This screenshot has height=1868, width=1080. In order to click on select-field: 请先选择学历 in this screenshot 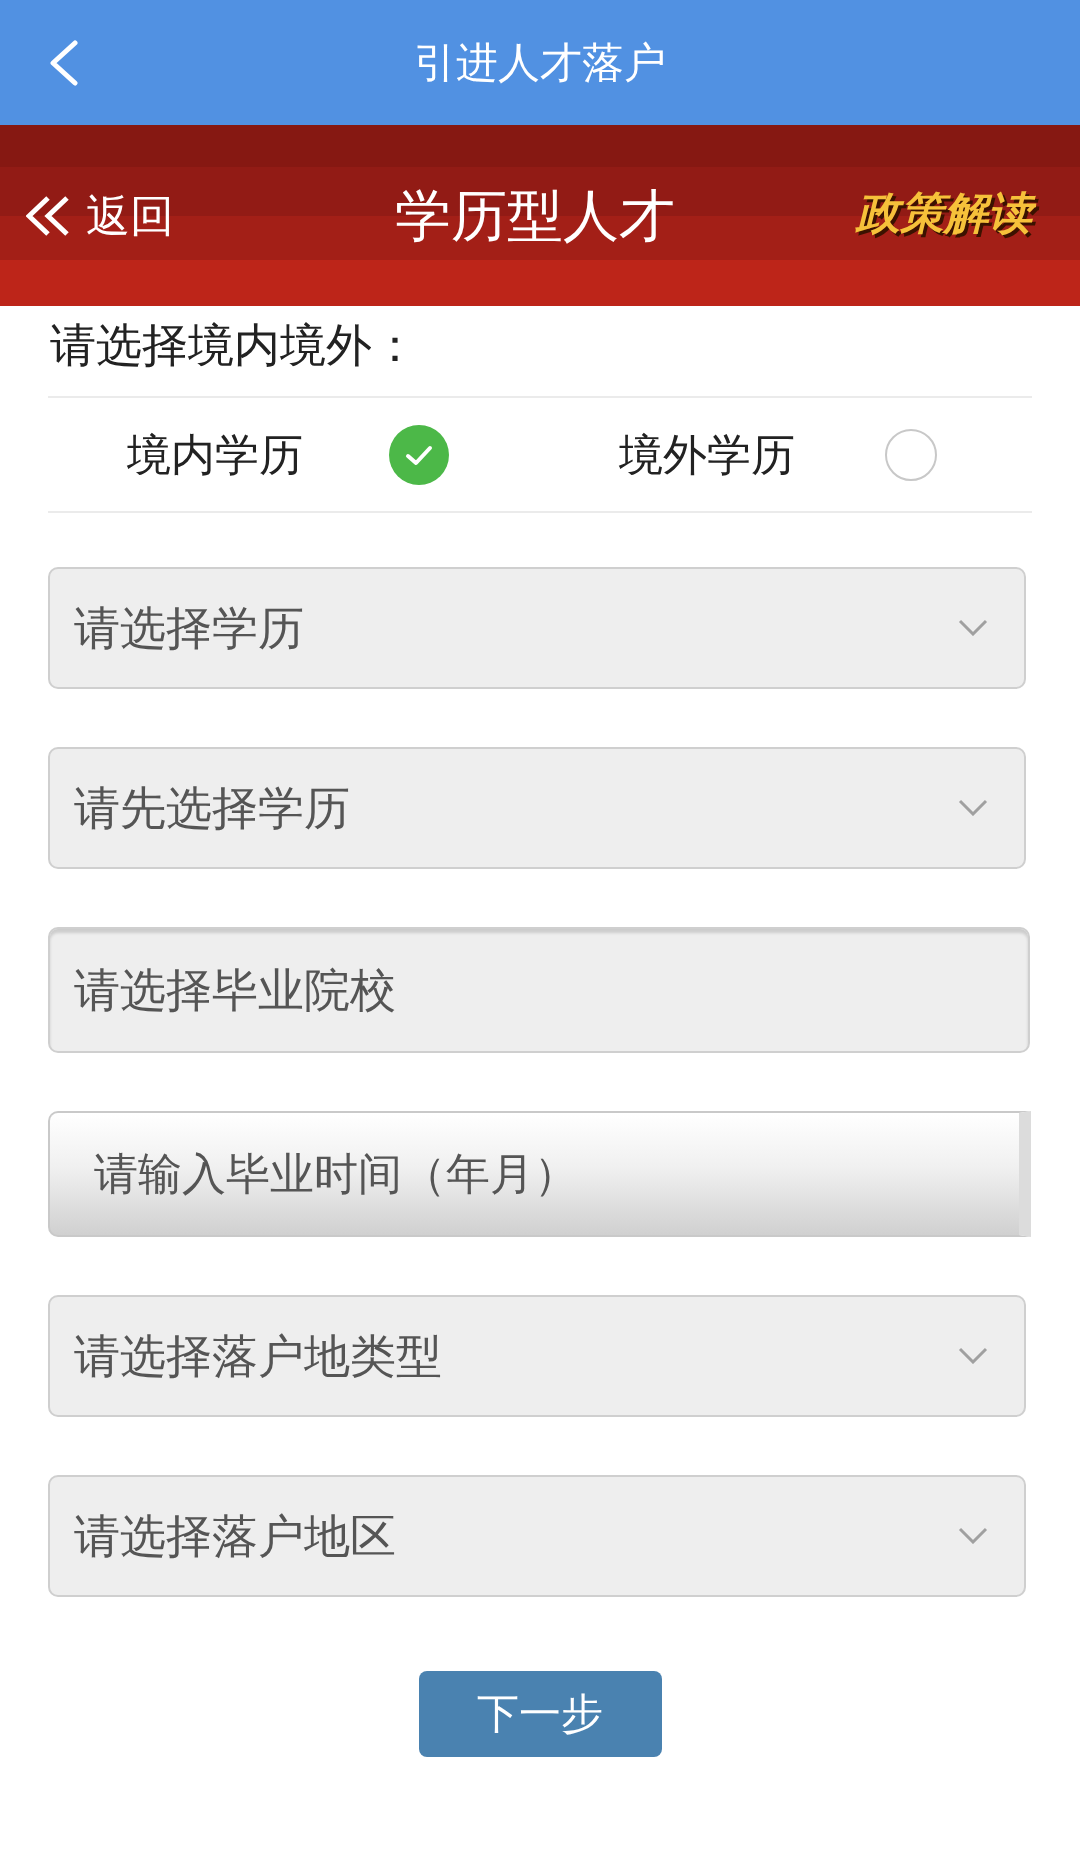, I will do `click(537, 808)`.